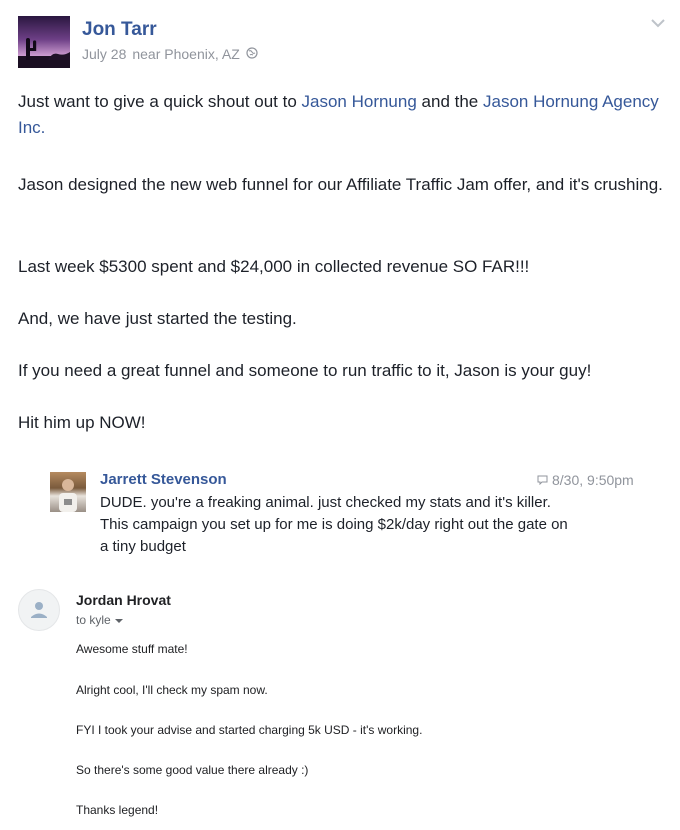  I want to click on comment-author-name: Jarrett Stevenson, so click(163, 479).